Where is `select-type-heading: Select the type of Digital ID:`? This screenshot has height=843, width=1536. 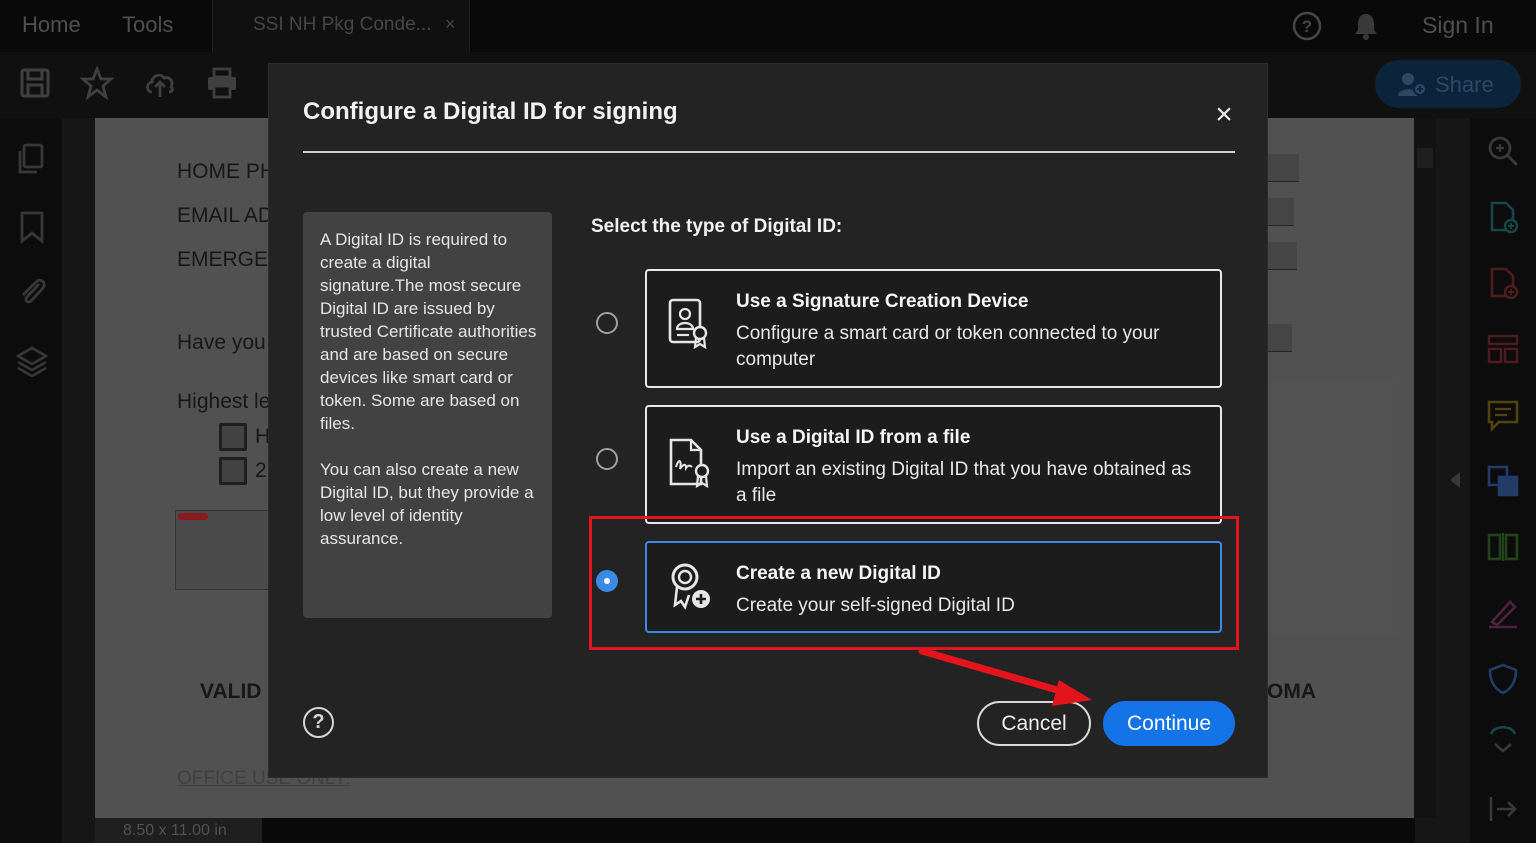
select-type-heading: Select the type of Digital ID: is located at coordinates (717, 226).